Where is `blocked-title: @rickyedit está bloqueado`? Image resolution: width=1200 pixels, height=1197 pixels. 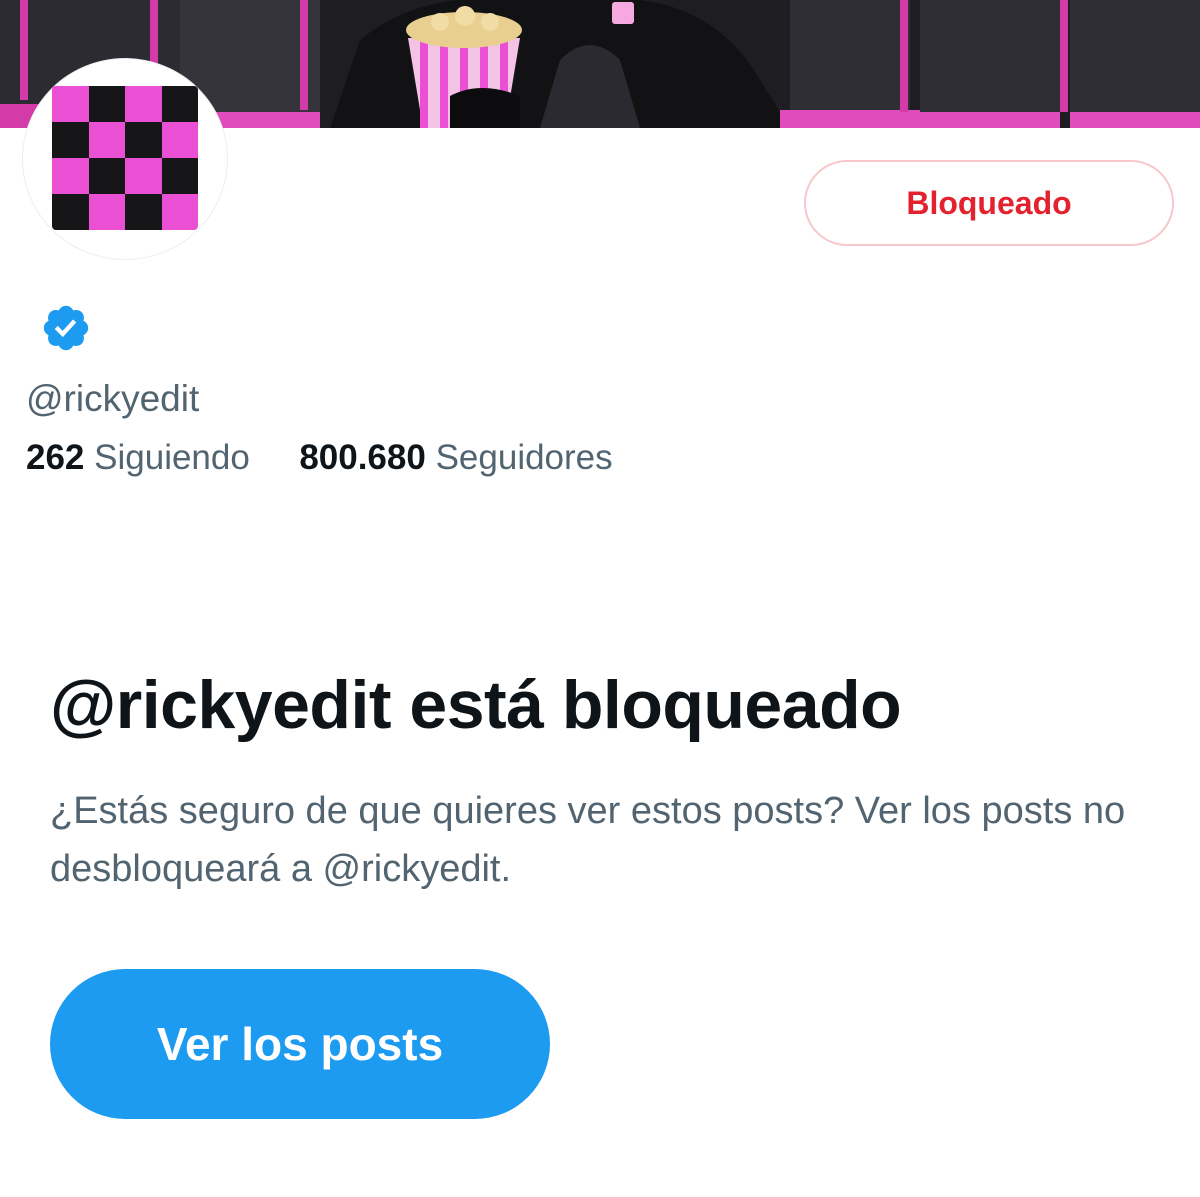 blocked-title: @rickyedit está bloqueado is located at coordinates (476, 705).